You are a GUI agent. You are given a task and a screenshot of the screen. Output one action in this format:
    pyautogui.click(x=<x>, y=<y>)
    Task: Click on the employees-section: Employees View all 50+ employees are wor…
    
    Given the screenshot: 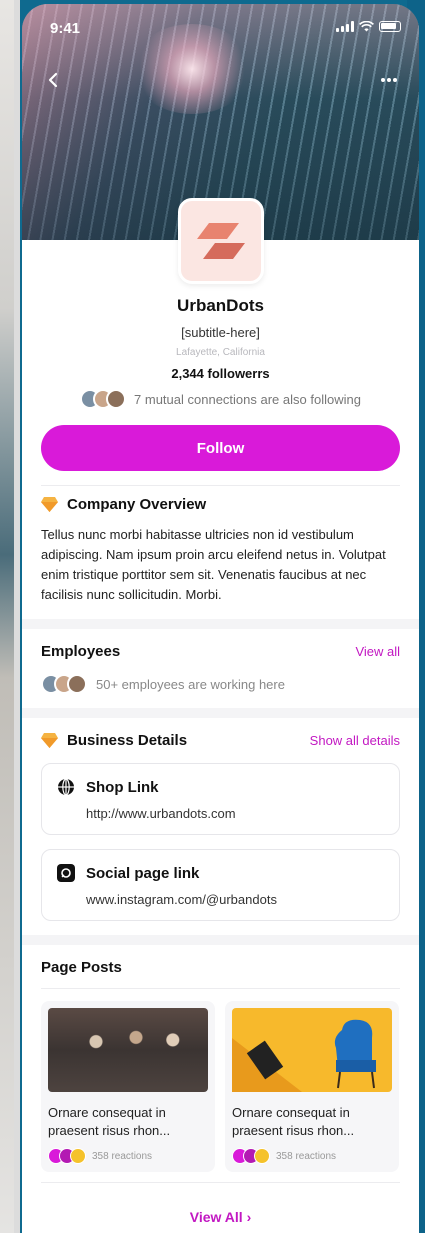 What is the action you would take?
    pyautogui.click(x=220, y=668)
    